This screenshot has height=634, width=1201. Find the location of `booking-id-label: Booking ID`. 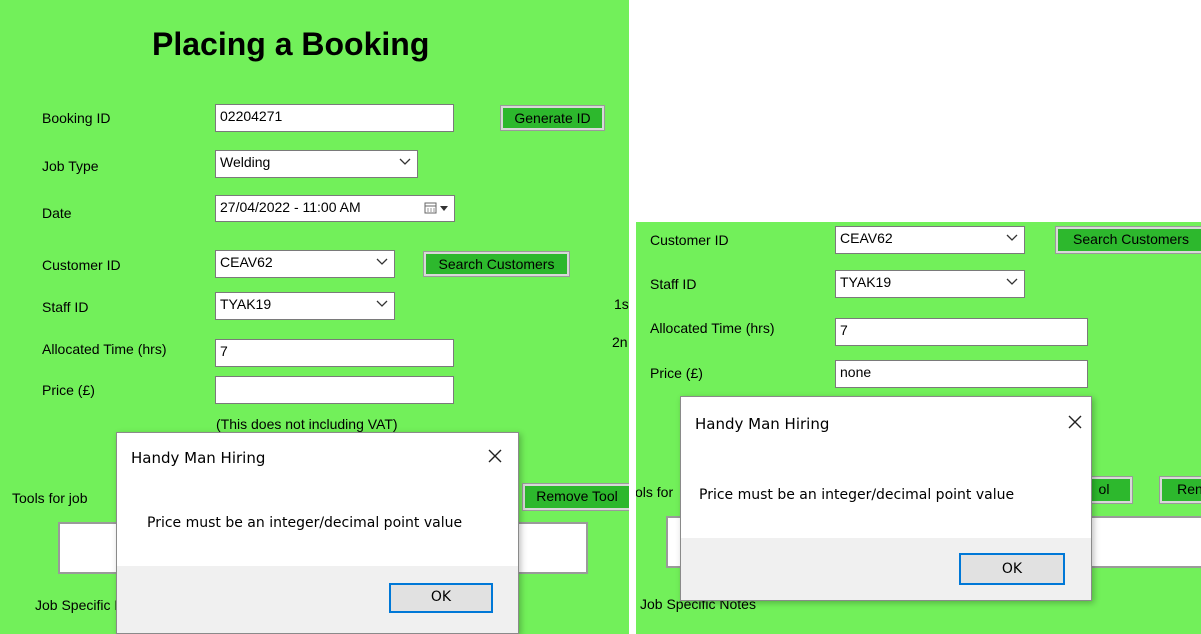

booking-id-label: Booking ID is located at coordinates (76, 118).